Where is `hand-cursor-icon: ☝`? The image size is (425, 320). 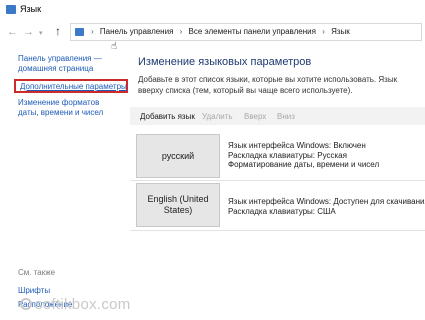
hand-cursor-icon: ☝ is located at coordinates (114, 46).